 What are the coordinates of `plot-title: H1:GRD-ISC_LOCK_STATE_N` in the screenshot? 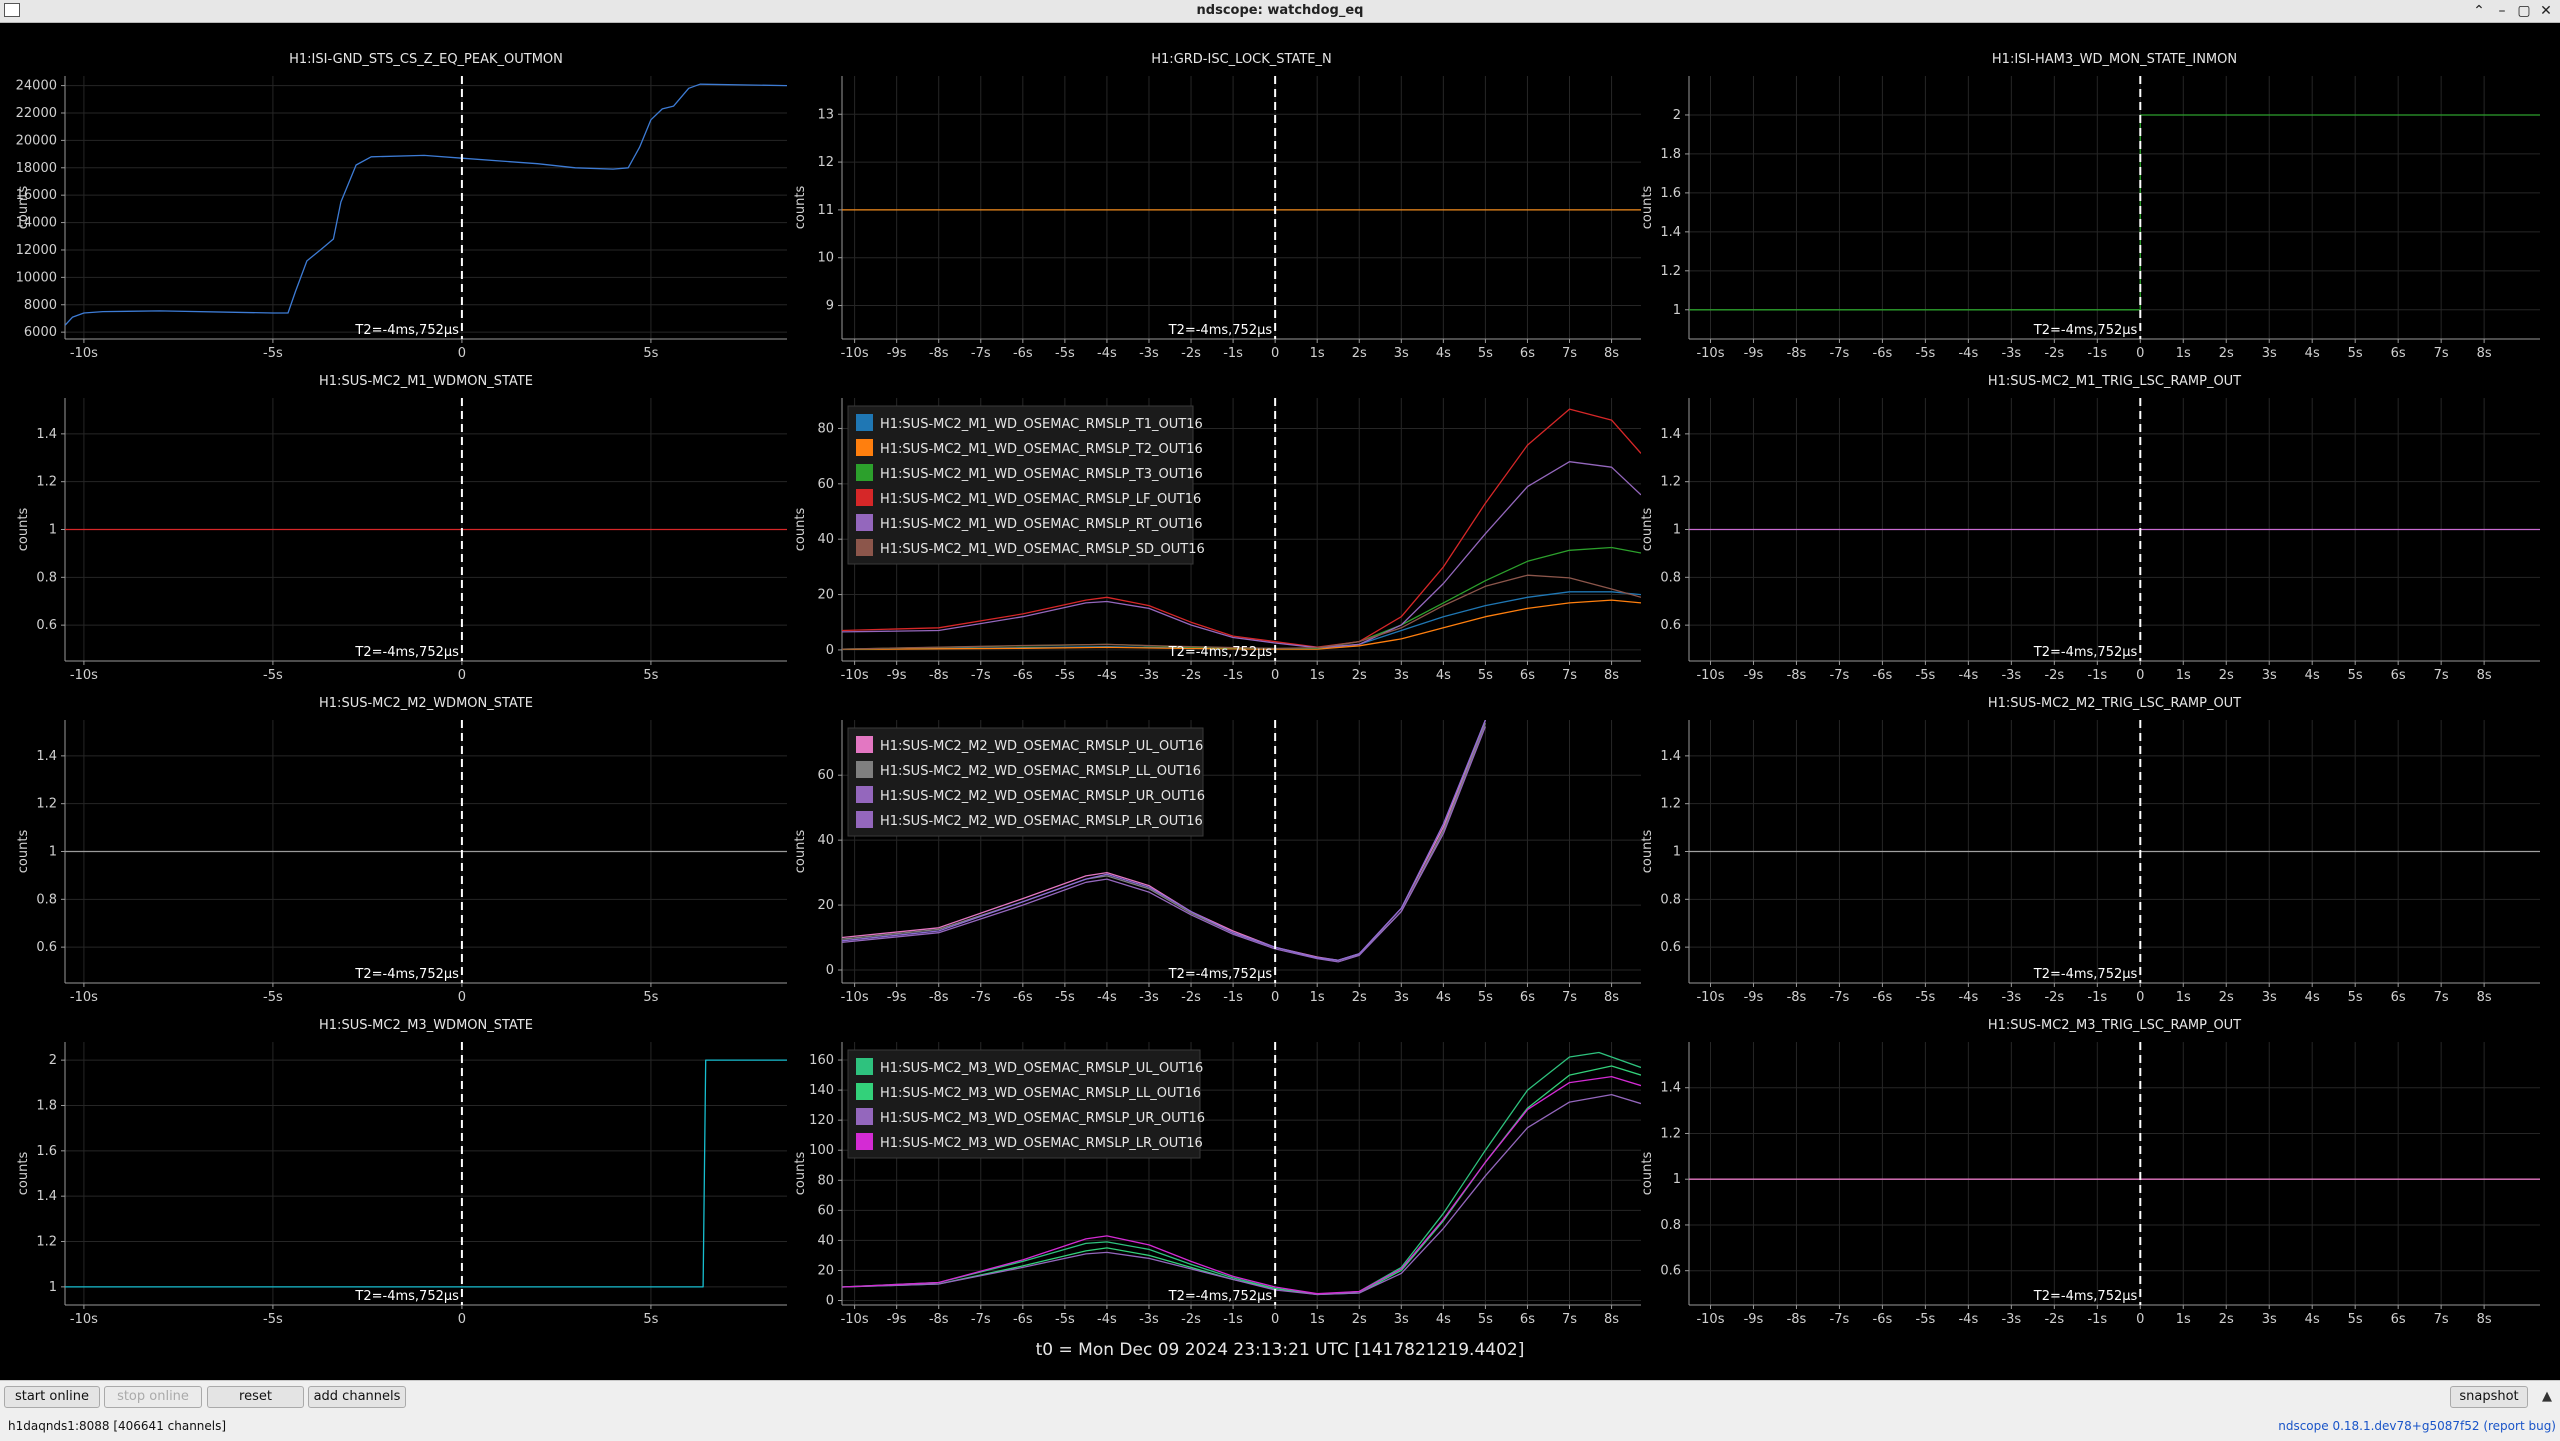 It's located at (1241, 59).